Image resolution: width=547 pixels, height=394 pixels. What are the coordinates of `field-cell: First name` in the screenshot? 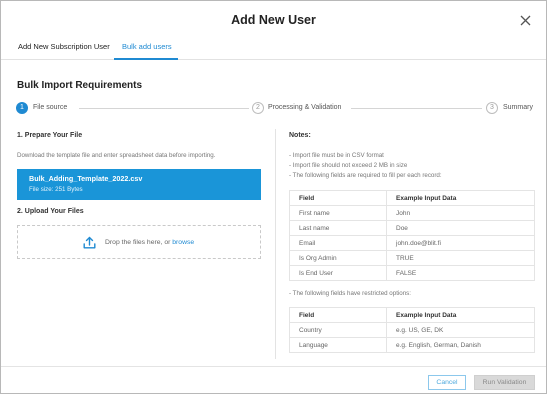 It's located at (338, 213).